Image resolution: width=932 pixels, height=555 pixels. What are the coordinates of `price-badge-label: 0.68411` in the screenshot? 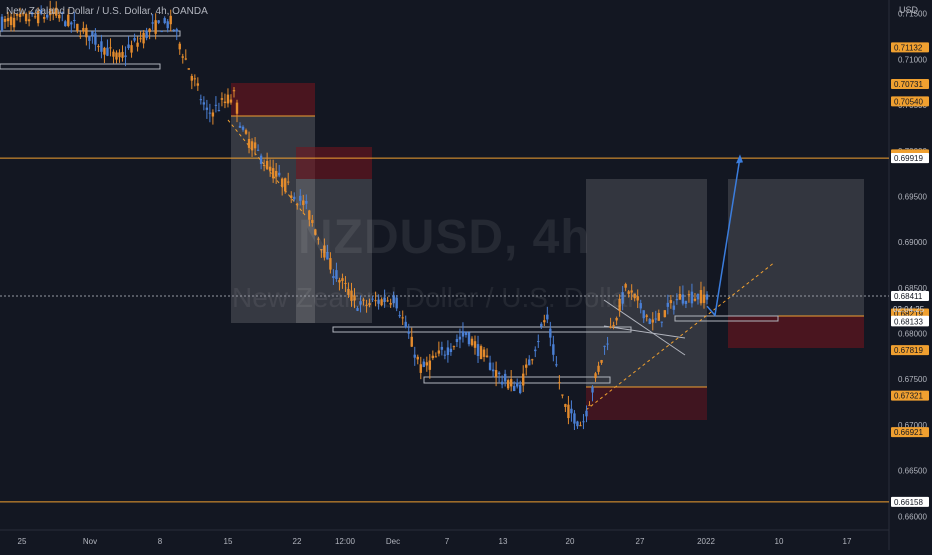 It's located at (908, 296).